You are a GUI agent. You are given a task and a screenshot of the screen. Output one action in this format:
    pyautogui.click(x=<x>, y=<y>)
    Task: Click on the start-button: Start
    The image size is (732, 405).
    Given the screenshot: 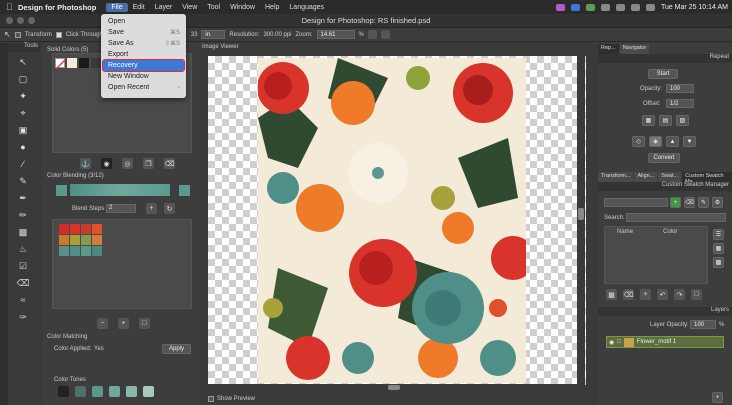 What is the action you would take?
    pyautogui.click(x=663, y=74)
    